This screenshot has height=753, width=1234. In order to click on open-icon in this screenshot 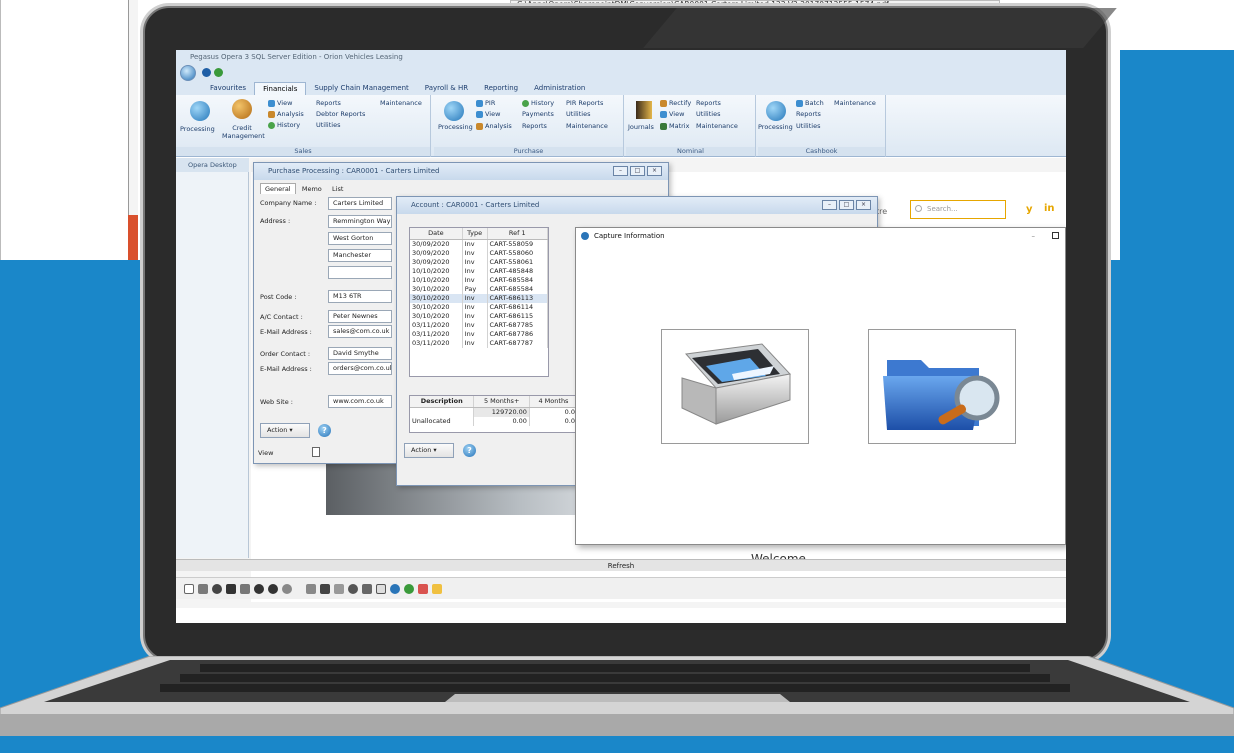, I will do `click(203, 589)`.